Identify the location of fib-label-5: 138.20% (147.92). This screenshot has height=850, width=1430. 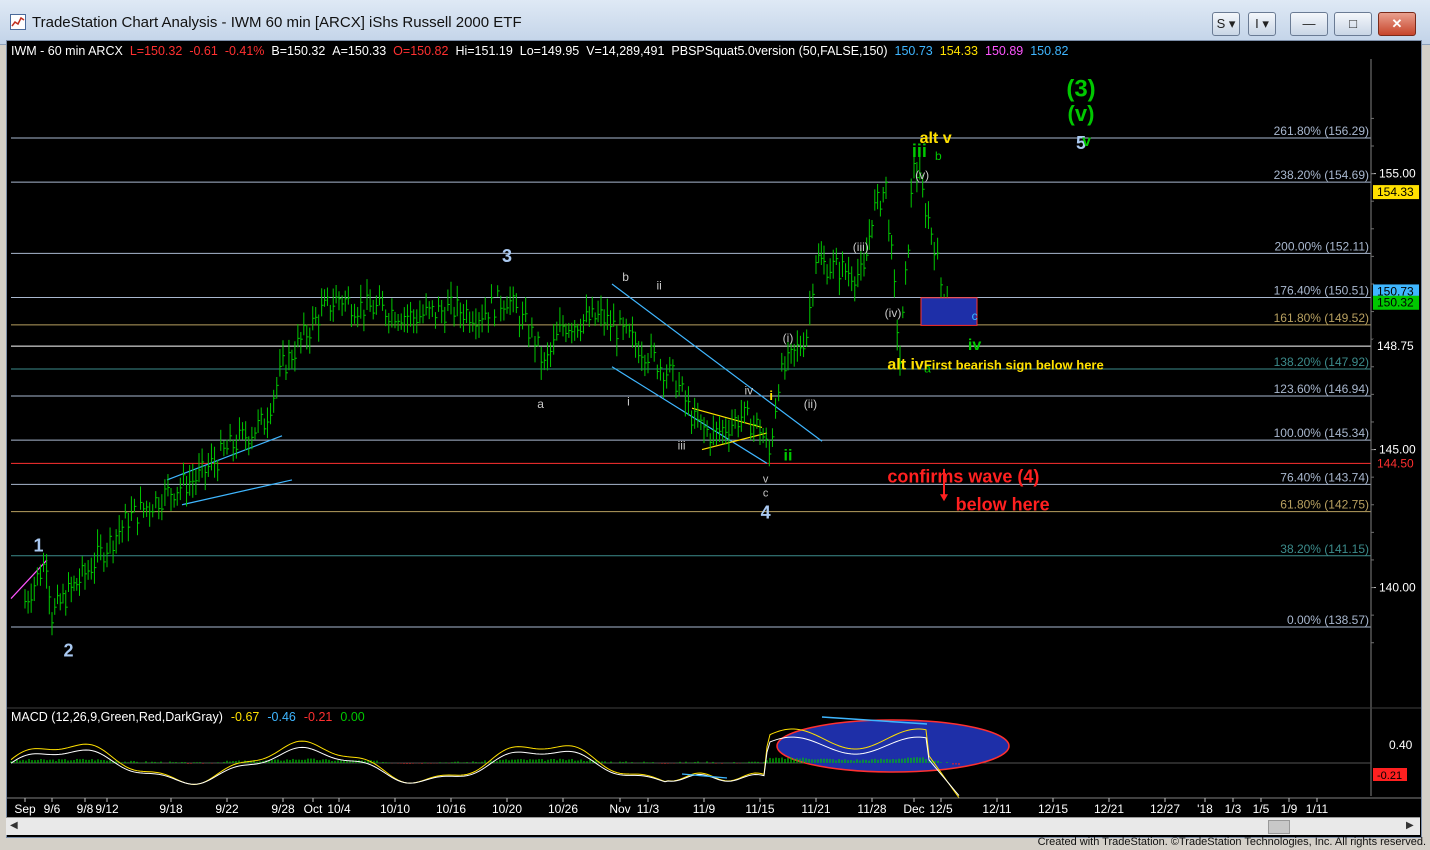
(1321, 362).